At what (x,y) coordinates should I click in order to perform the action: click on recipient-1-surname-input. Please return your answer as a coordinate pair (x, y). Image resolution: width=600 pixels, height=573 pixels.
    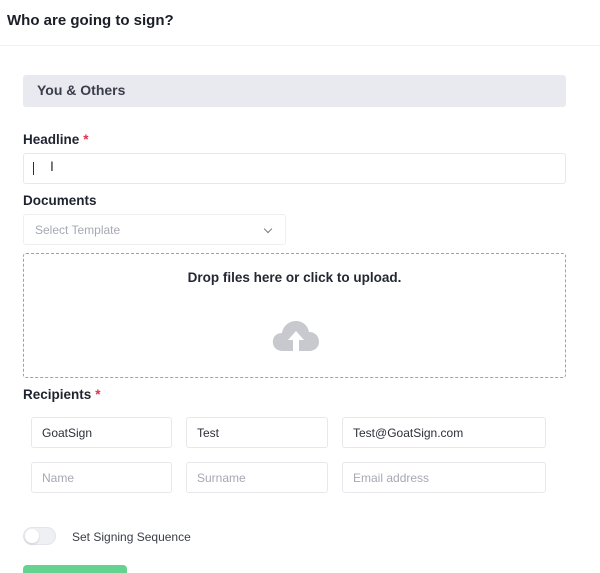
    Looking at the image, I should click on (257, 432).